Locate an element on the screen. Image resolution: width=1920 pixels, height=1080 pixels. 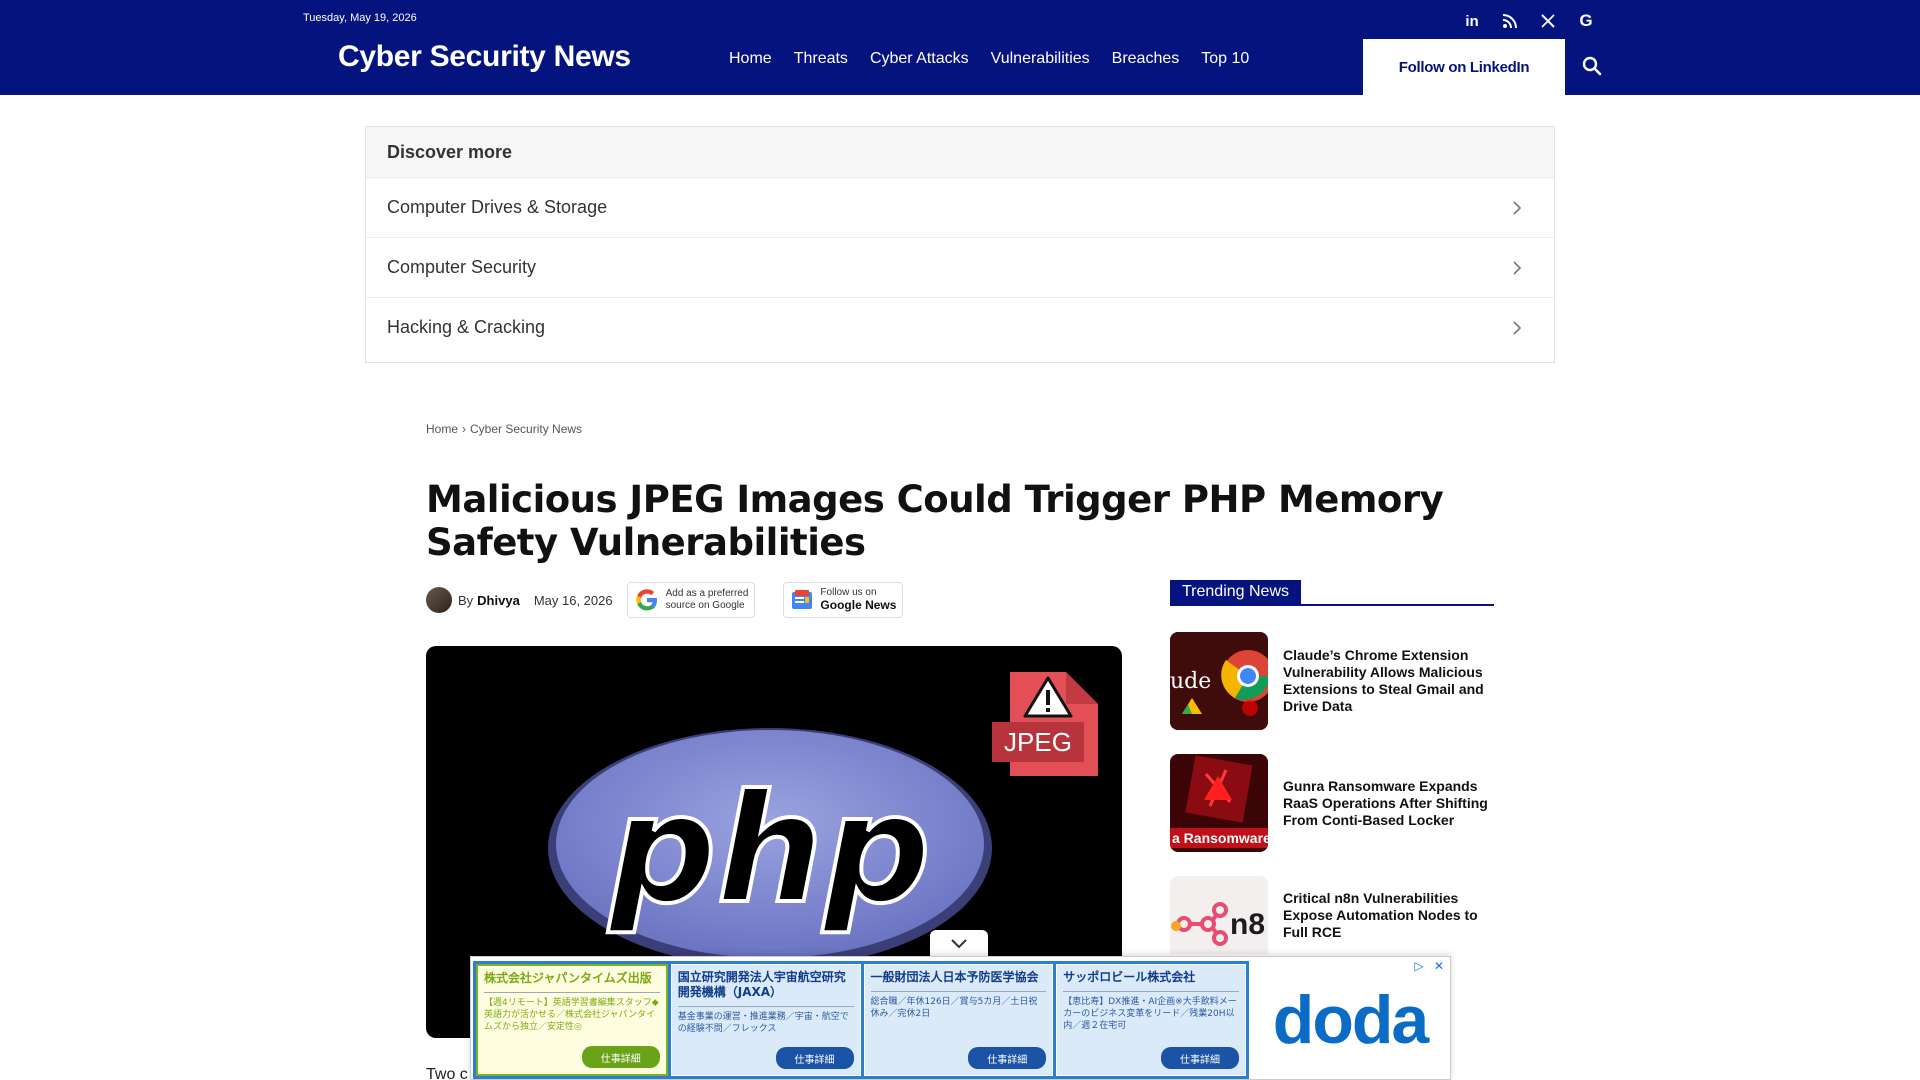
breadcrumb-category: Cyber Security News is located at coordinates (526, 429).